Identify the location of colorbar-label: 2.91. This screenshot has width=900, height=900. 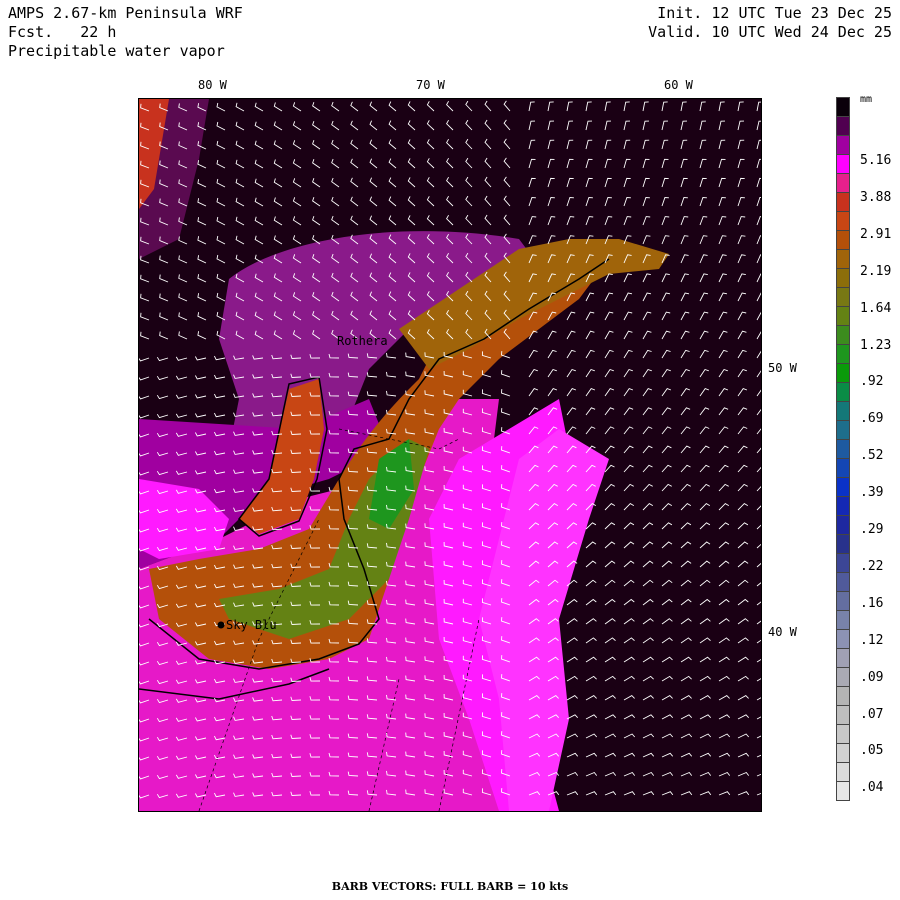
(876, 234).